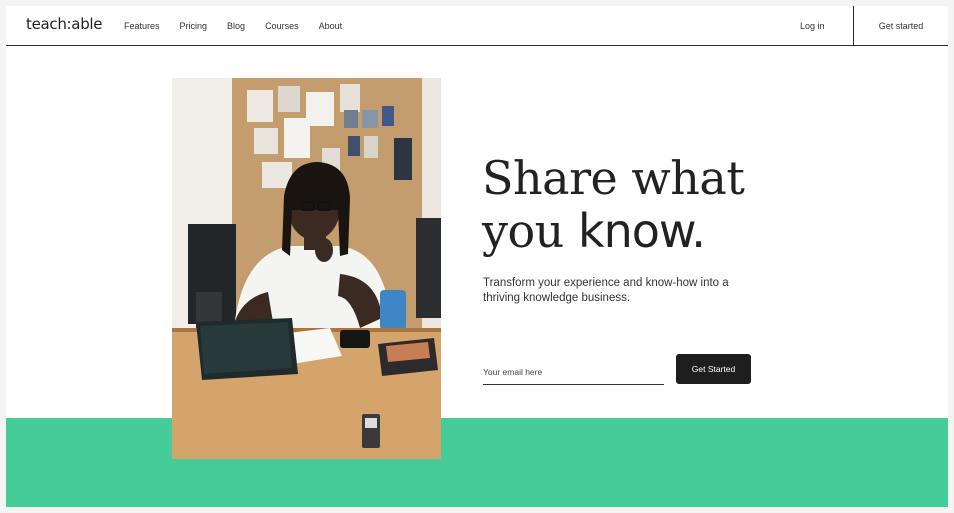 The image size is (954, 513). I want to click on hero-headline: Share what you know., so click(647, 205).